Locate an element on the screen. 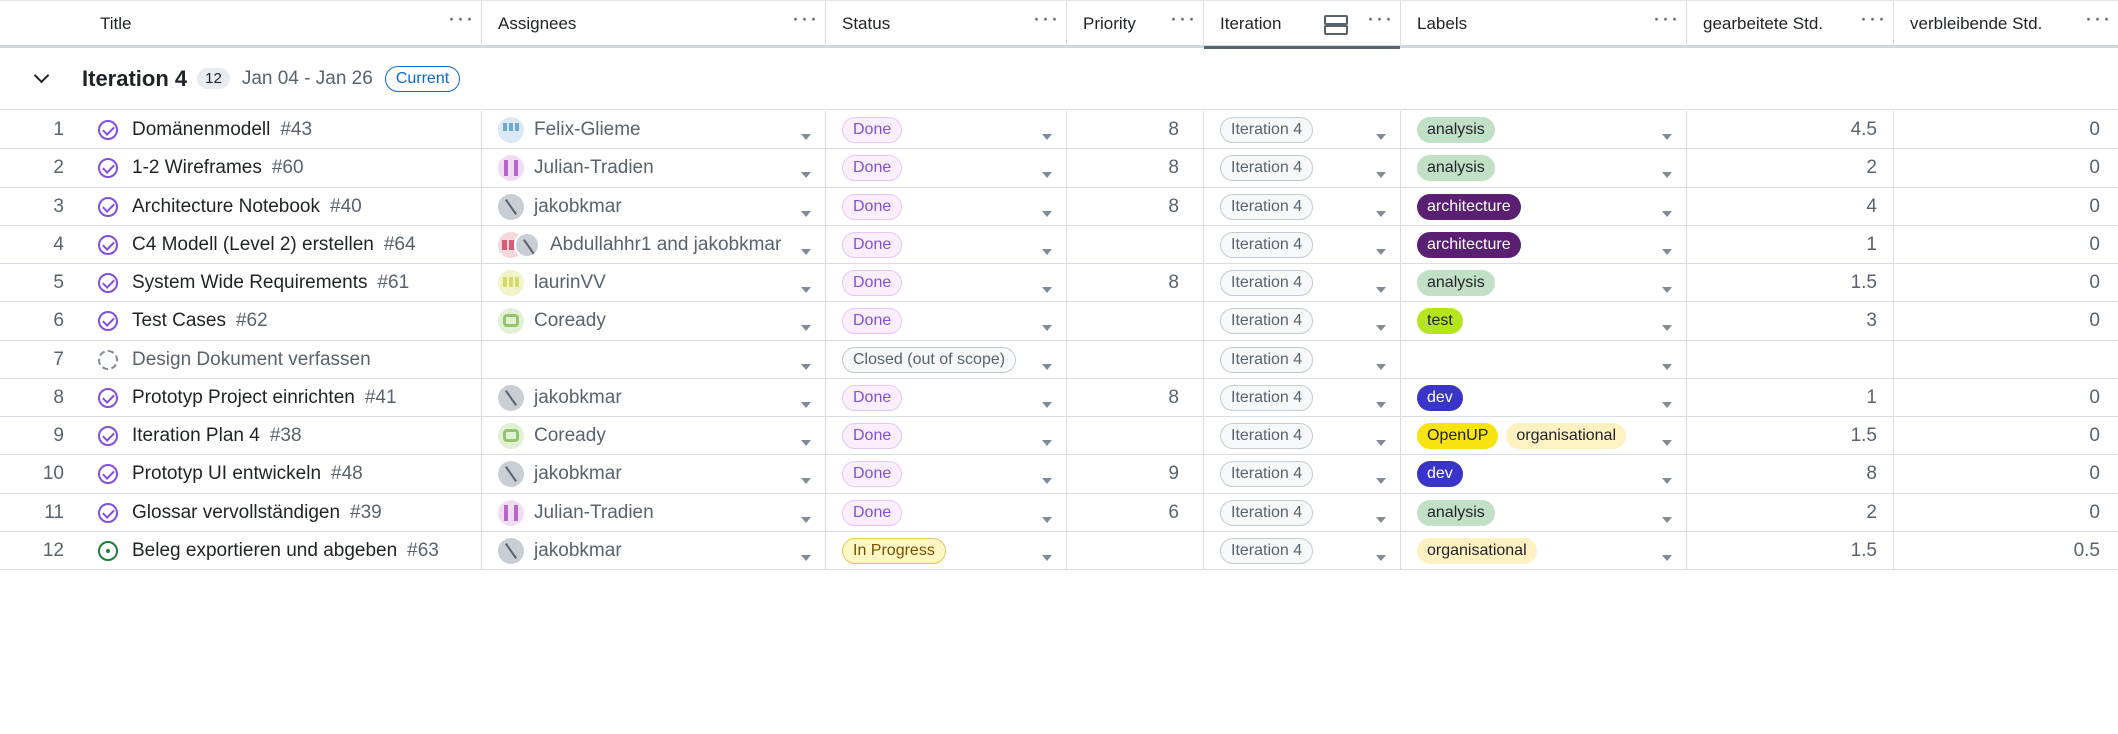 The image size is (2118, 734). labels-cell: OpenUP organisational is located at coordinates (1544, 436).